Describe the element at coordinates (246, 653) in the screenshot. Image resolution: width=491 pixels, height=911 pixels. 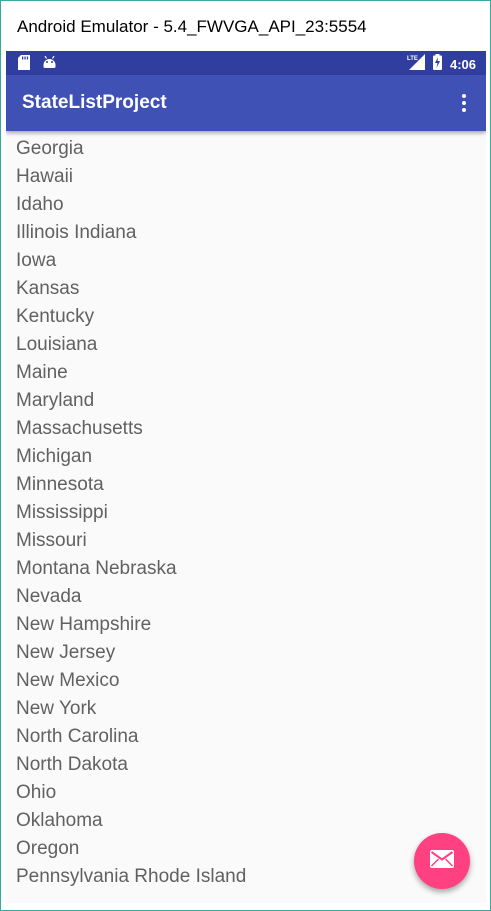
I see `list-item: New Jersey` at that location.